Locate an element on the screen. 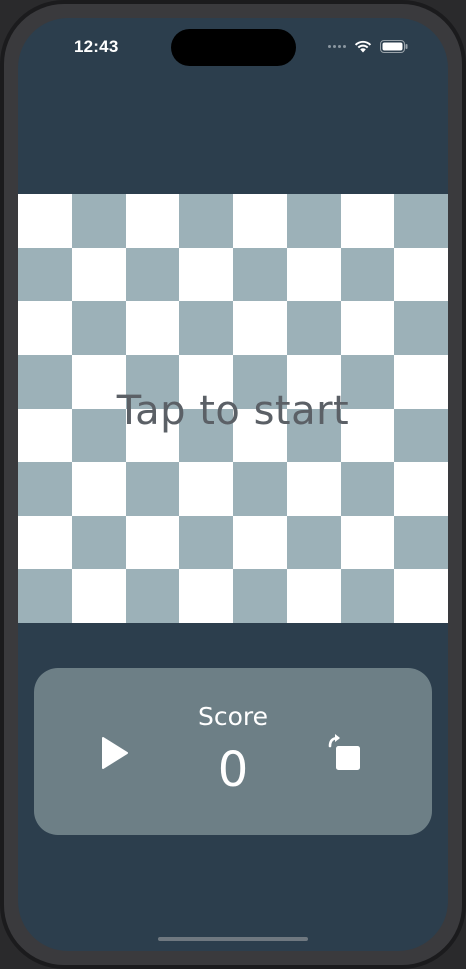 The image size is (466, 969). score-value: 0 is located at coordinates (233, 770).